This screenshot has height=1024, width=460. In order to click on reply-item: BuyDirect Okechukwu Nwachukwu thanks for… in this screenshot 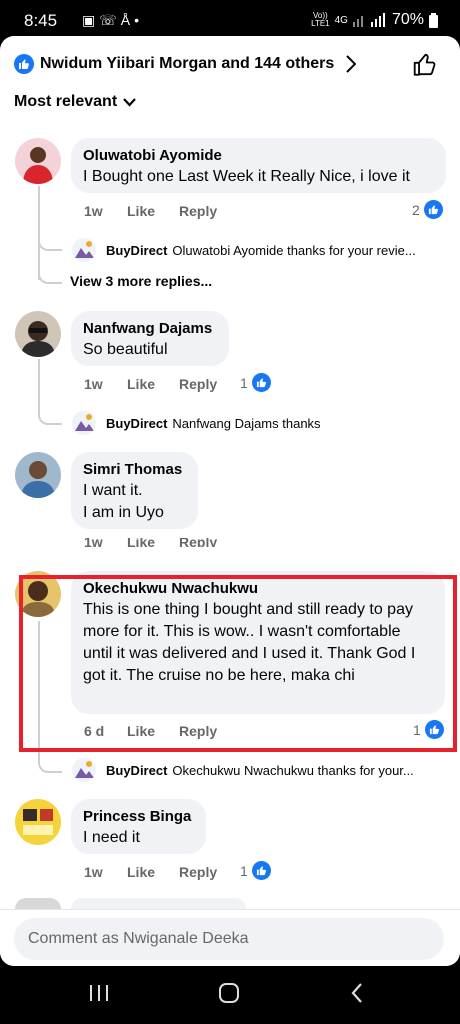, I will do `click(243, 770)`.